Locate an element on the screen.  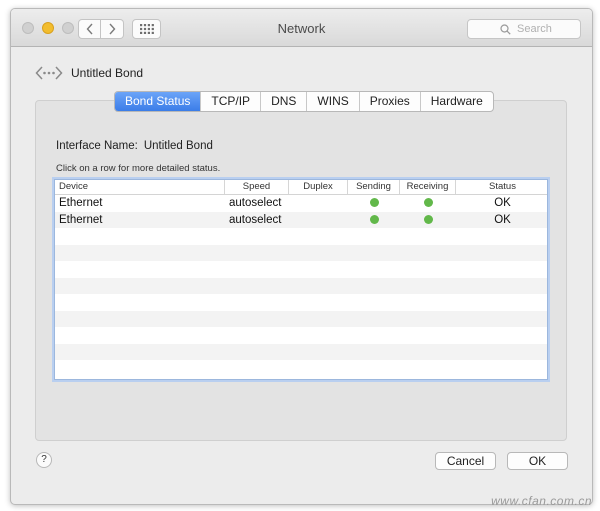
title-bar: Network Search is located at coordinates (301, 28).